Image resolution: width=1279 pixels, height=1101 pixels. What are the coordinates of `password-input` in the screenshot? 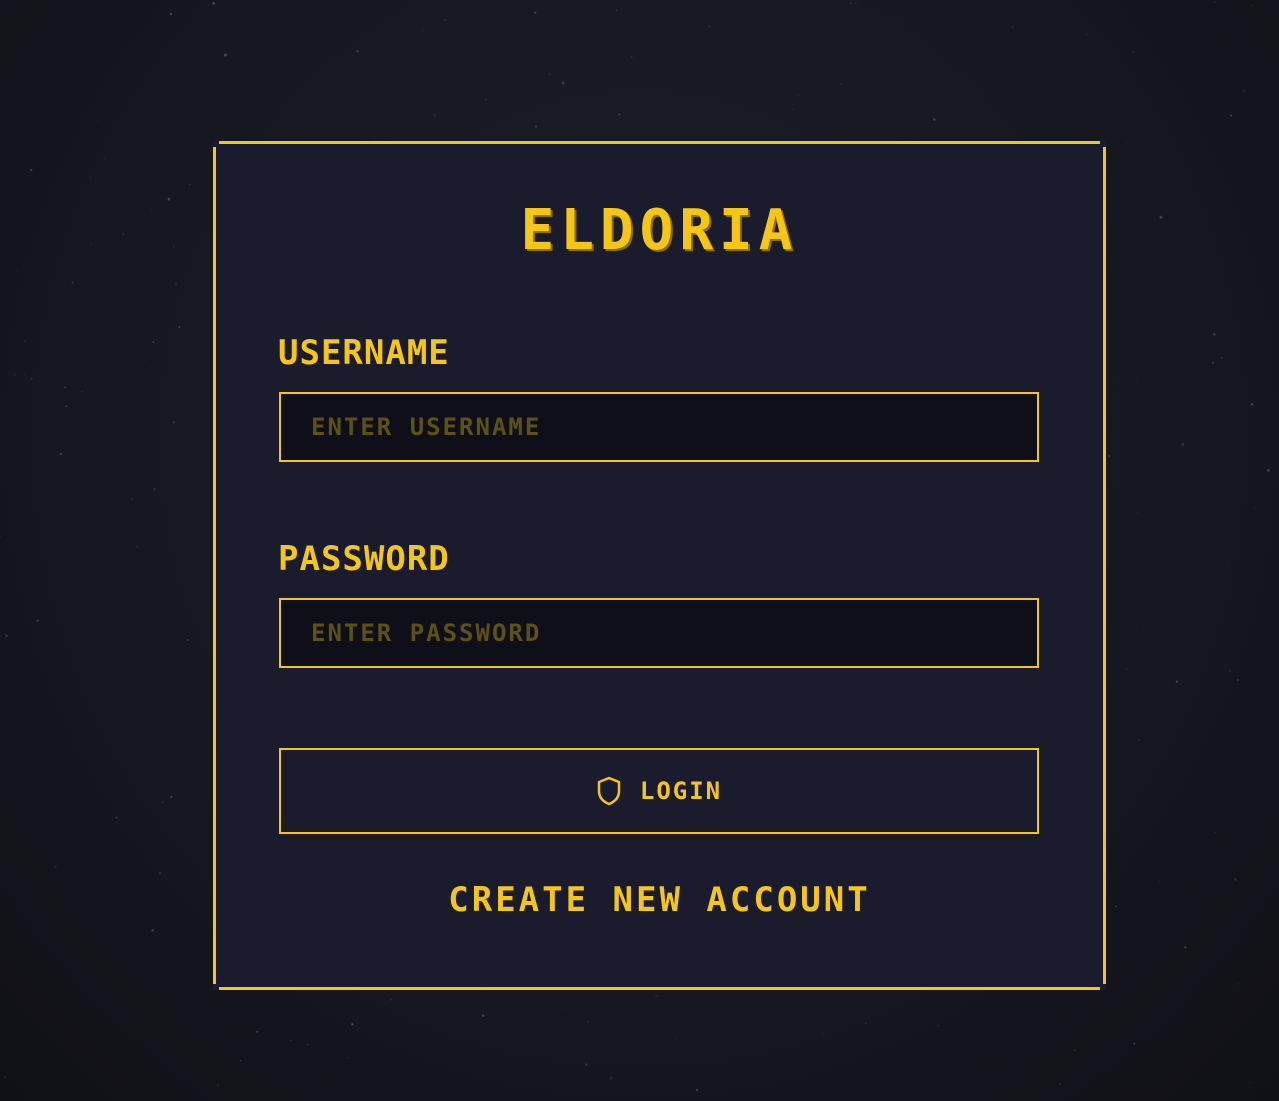 It's located at (659, 633).